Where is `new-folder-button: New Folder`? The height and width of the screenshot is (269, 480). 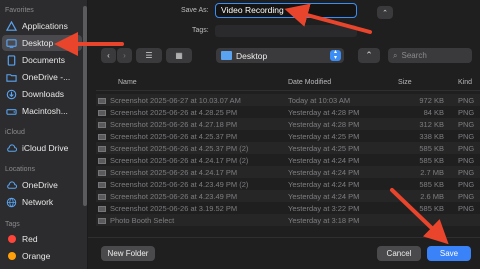 new-folder-button: New Folder is located at coordinates (128, 253).